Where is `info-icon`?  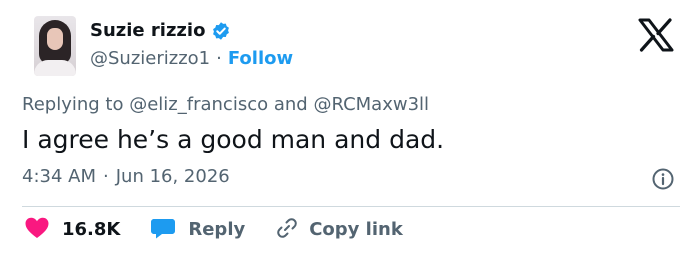 info-icon is located at coordinates (663, 179).